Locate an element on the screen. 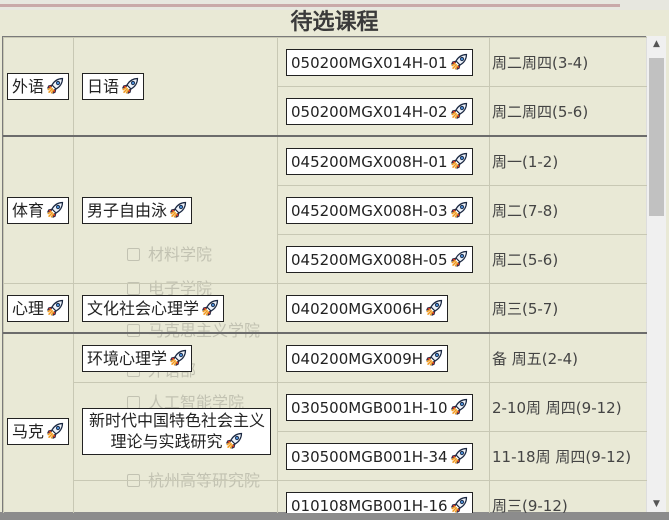 The height and width of the screenshot is (520, 669). code-cell: 050200MGX014H-01 is located at coordinates (383, 62).